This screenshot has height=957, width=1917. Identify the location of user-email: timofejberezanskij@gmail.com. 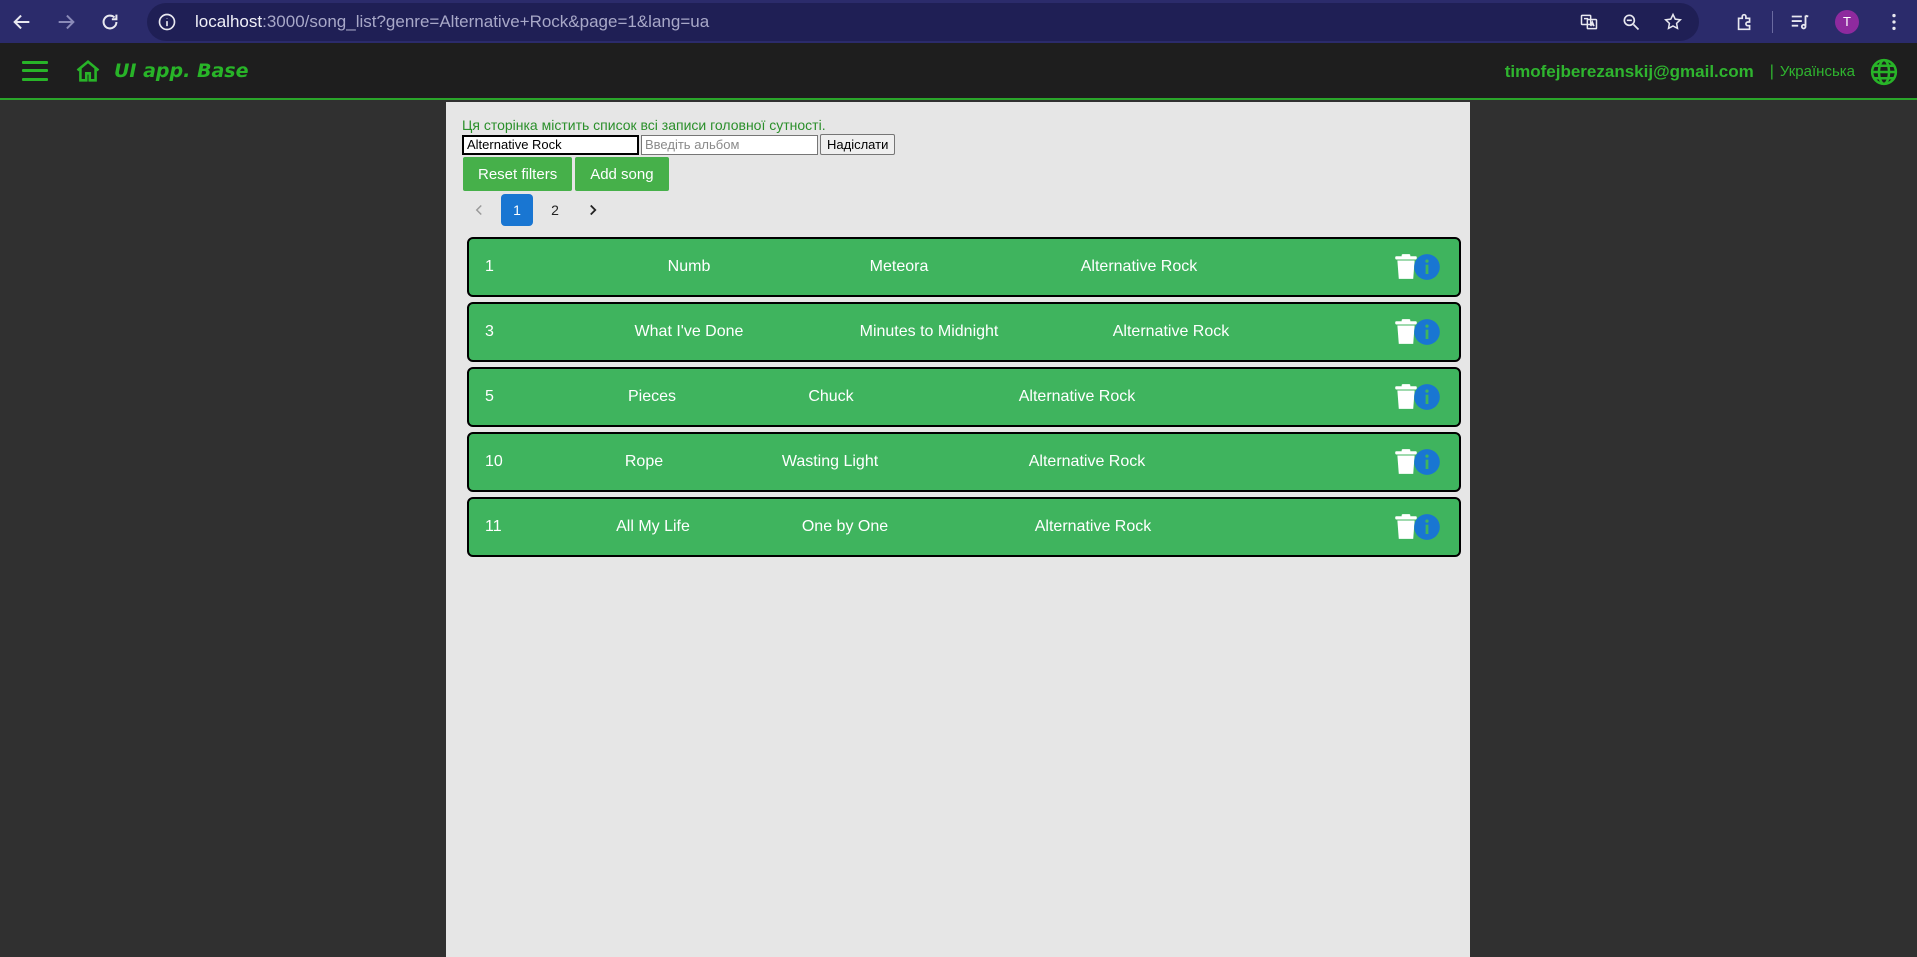
(1629, 72).